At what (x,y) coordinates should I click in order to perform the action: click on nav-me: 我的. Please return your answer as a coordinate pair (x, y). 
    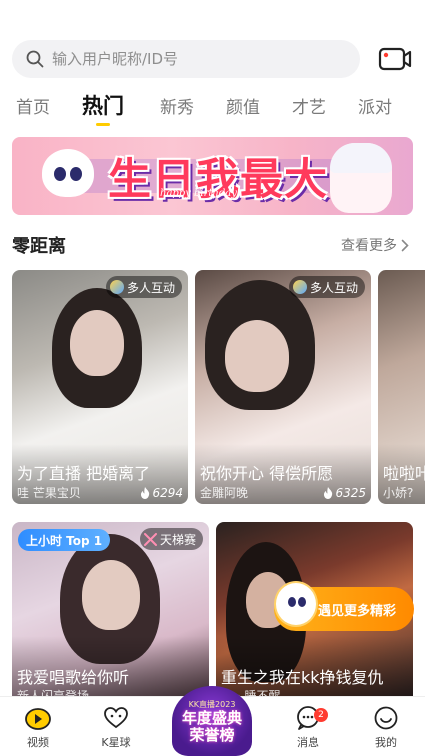
    Looking at the image, I should click on (386, 729).